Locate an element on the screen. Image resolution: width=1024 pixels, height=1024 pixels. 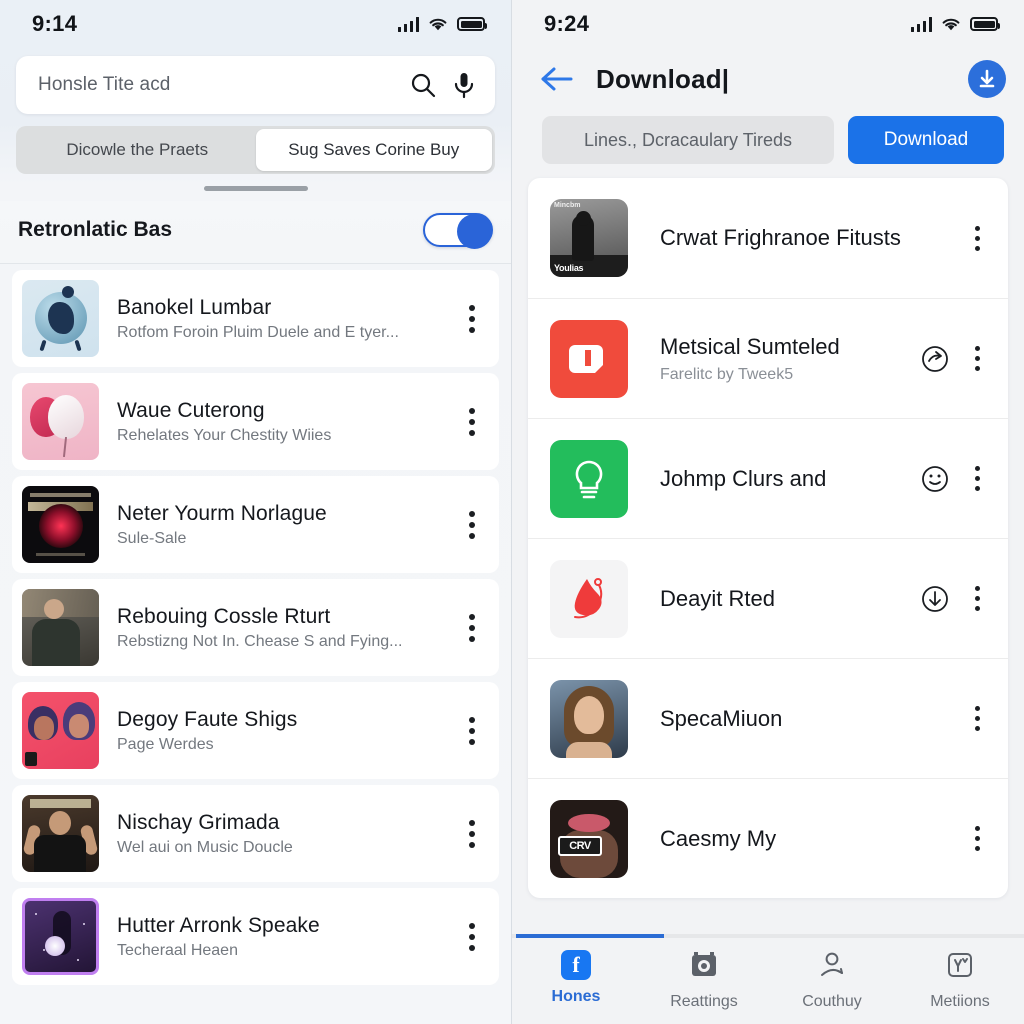
green-bulb-icon is located at coordinates (589, 478).